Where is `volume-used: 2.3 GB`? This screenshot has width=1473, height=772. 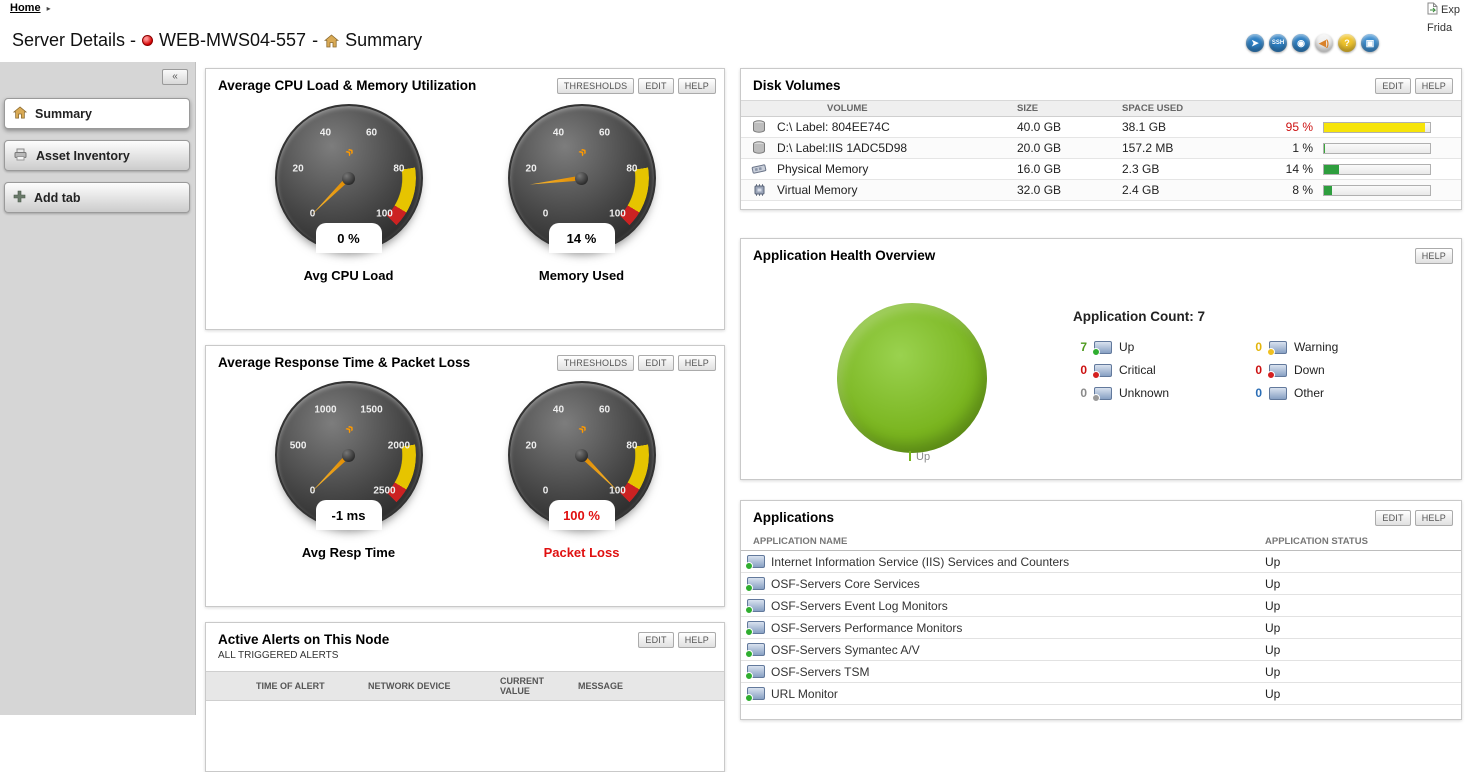 volume-used: 2.3 GB is located at coordinates (1141, 169).